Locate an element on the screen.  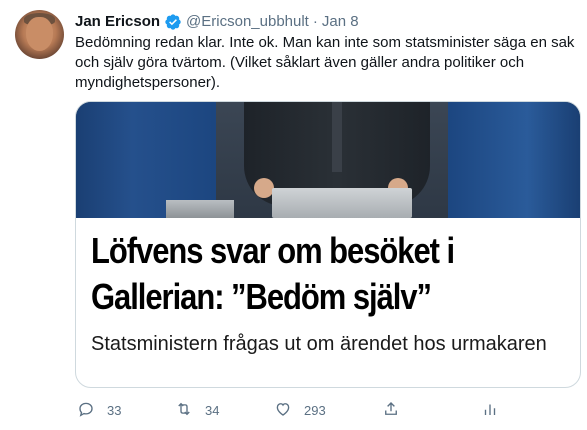
tweet-header: Jan Ericson @Ericson_ubbhult · Jan 8 is located at coordinates (217, 22).